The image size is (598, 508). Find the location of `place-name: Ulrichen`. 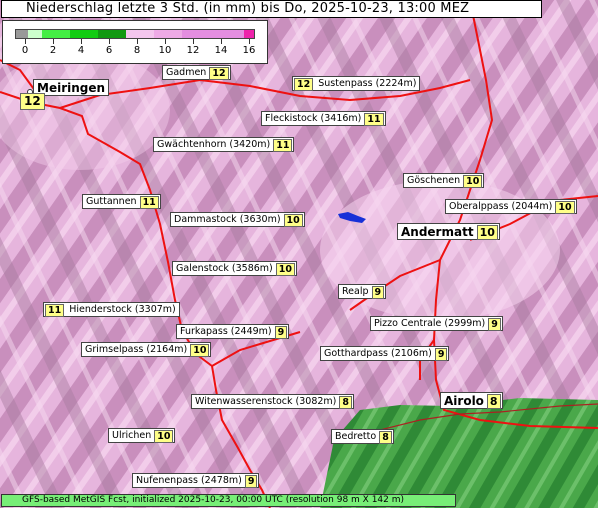

place-name: Ulrichen is located at coordinates (132, 435).